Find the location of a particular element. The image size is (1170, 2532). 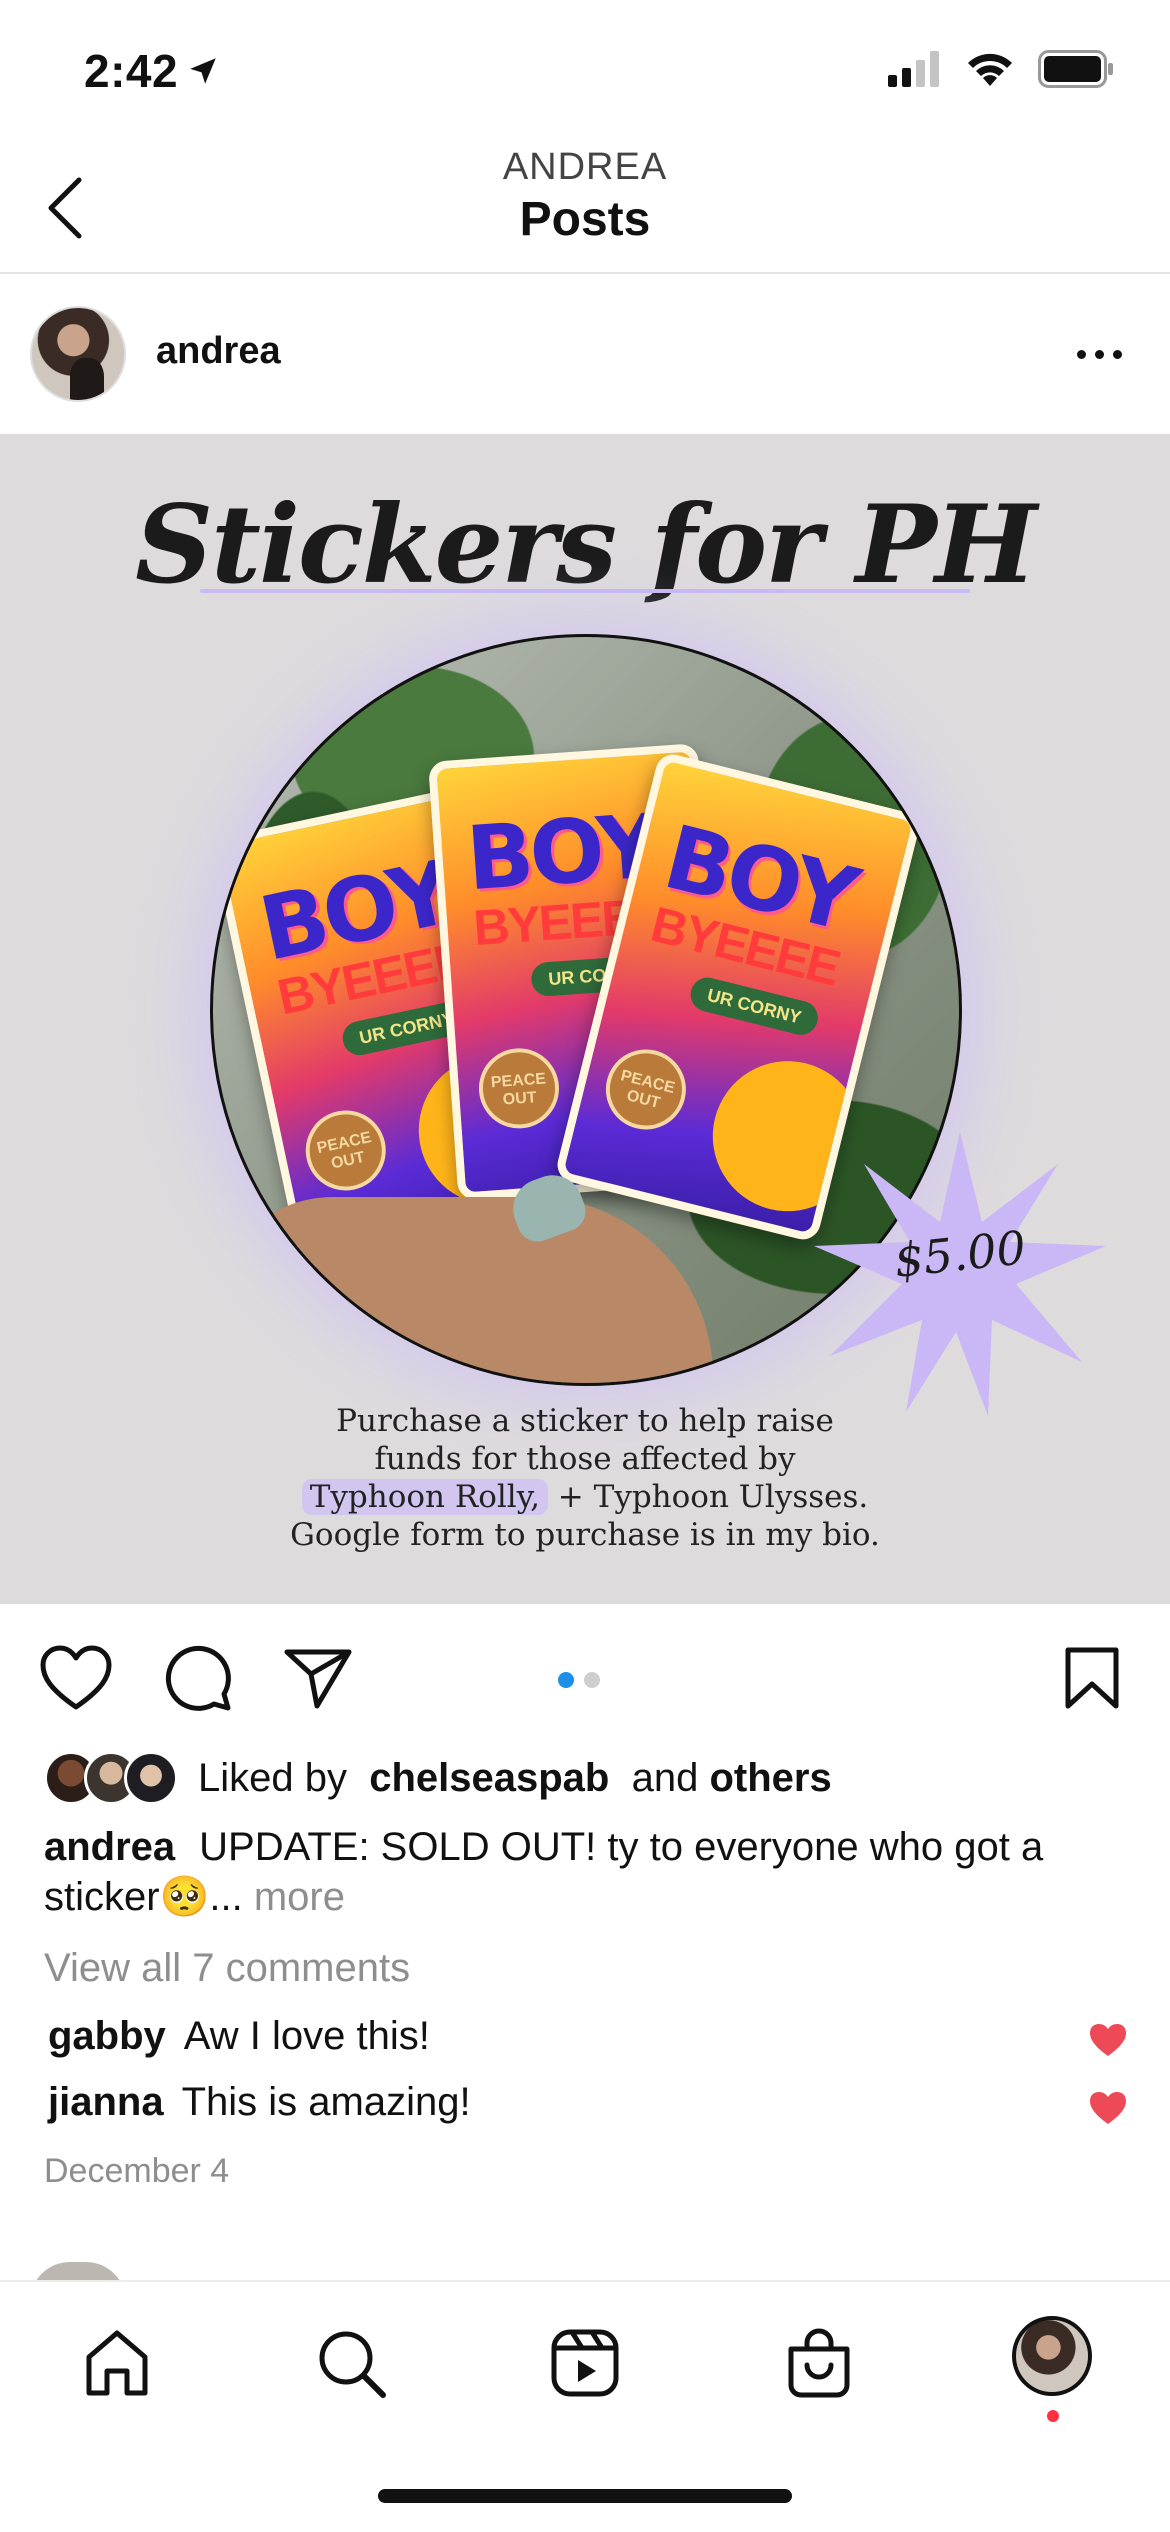

title-underline is located at coordinates (585, 591).